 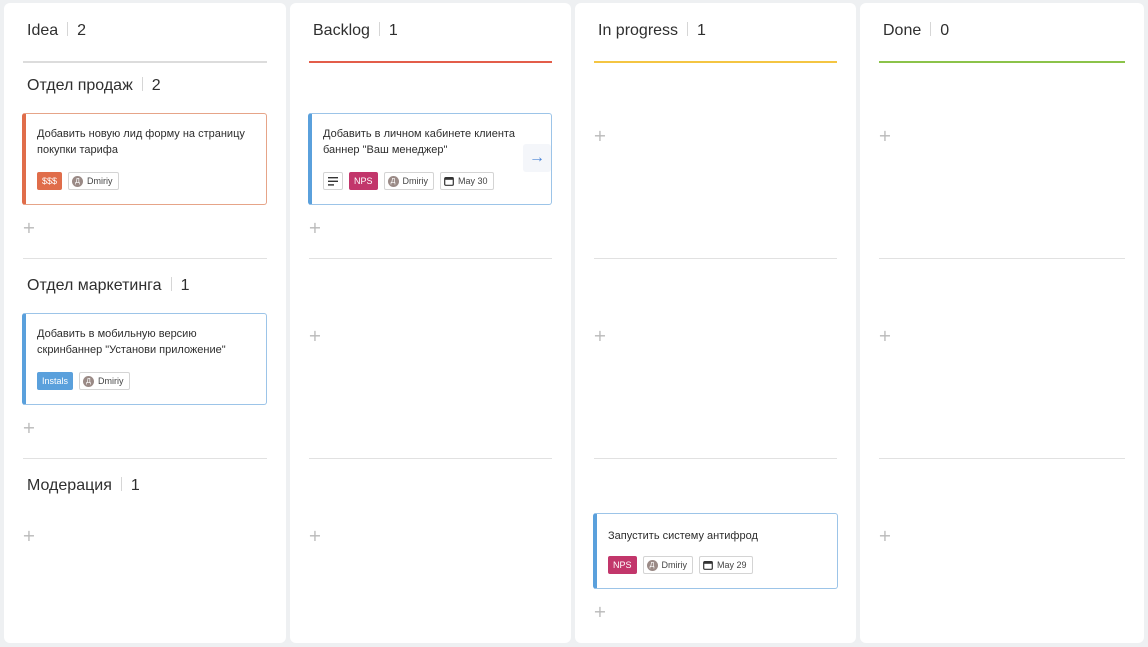 What do you see at coordinates (43, 30) in the screenshot?
I see `column-title: Idea` at bounding box center [43, 30].